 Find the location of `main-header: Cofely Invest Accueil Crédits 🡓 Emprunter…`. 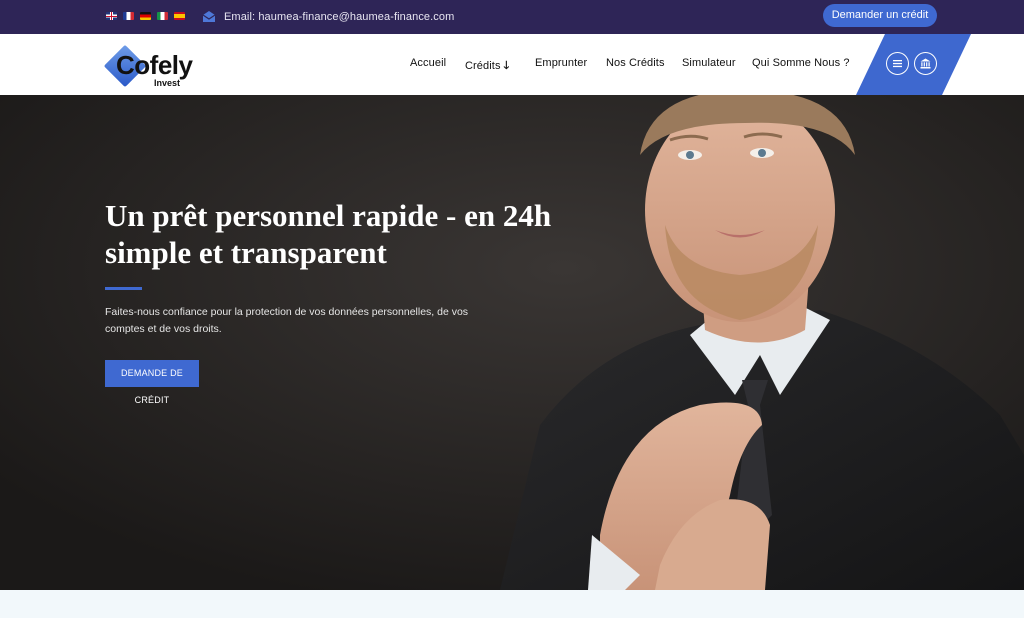

main-header: Cofely Invest Accueil Crédits 🡓 Emprunter… is located at coordinates (512, 64).